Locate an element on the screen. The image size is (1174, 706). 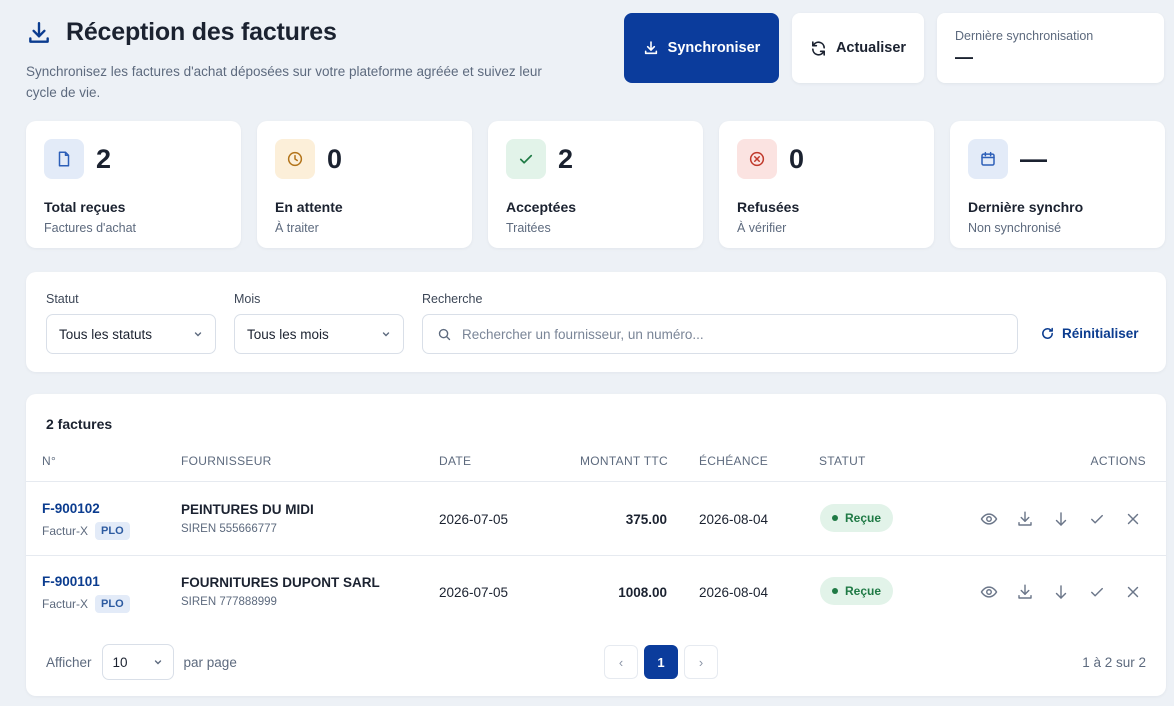
page-button: 1 is located at coordinates (661, 662).